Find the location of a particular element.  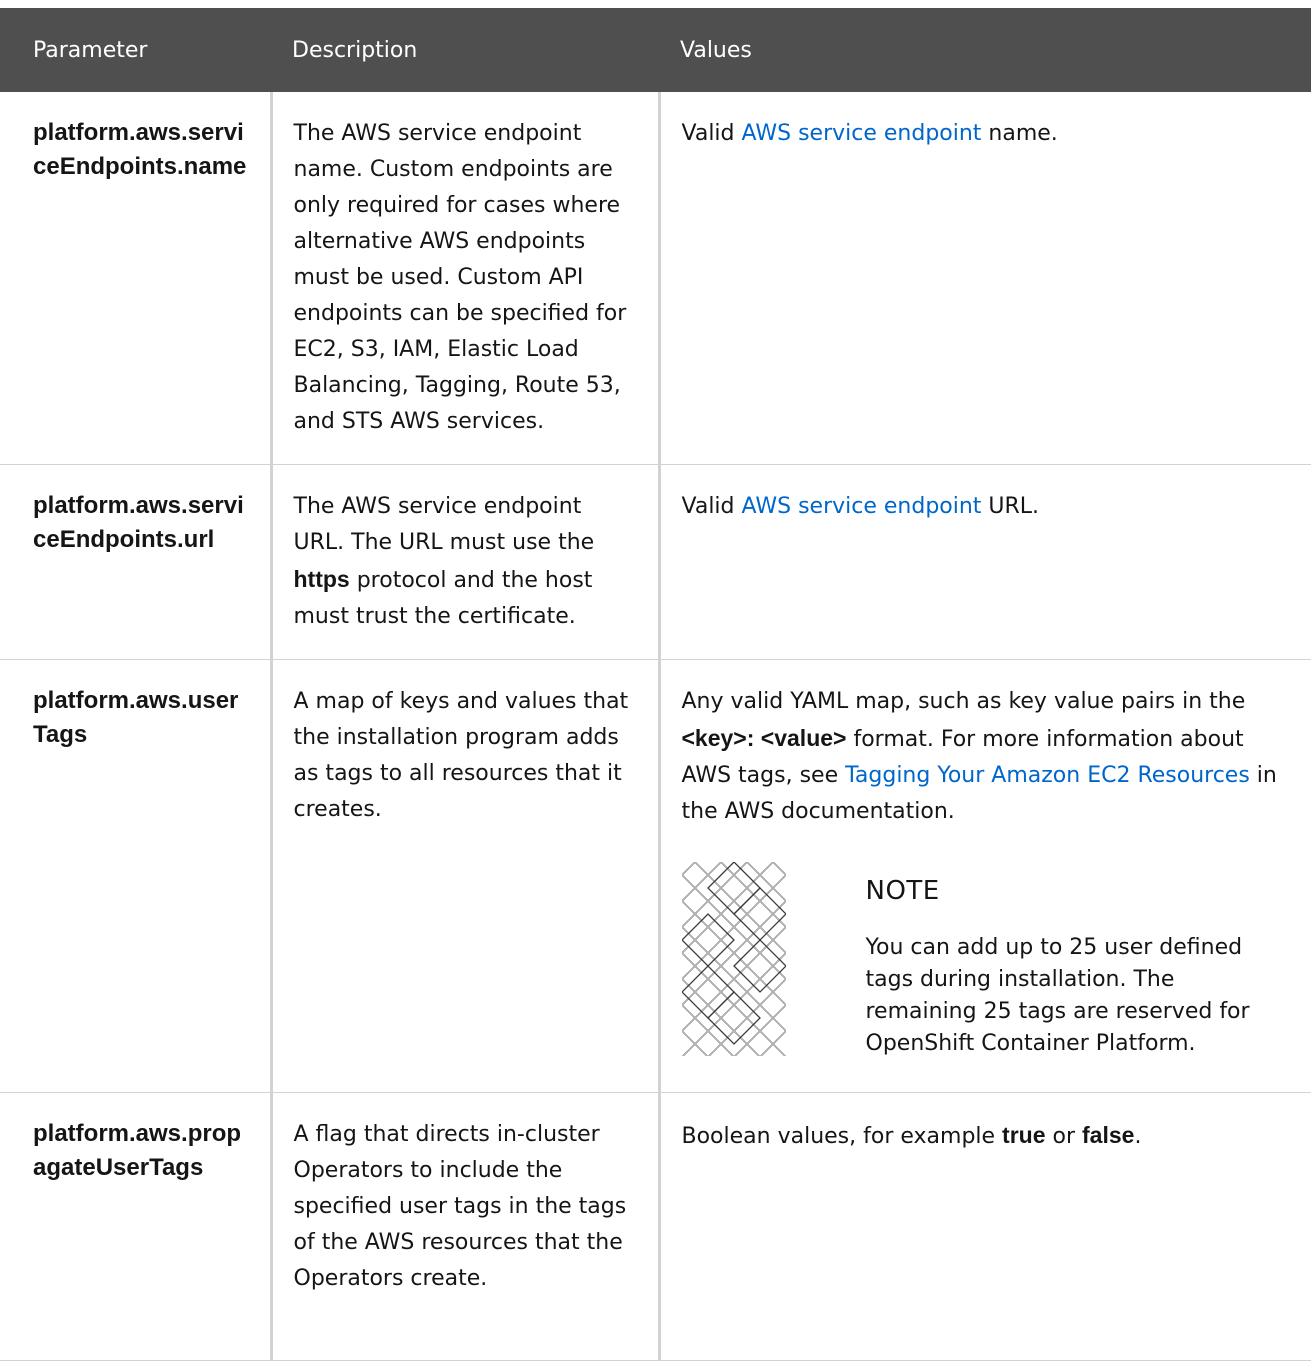

key-value-format: <key>: <value> is located at coordinates (764, 738).